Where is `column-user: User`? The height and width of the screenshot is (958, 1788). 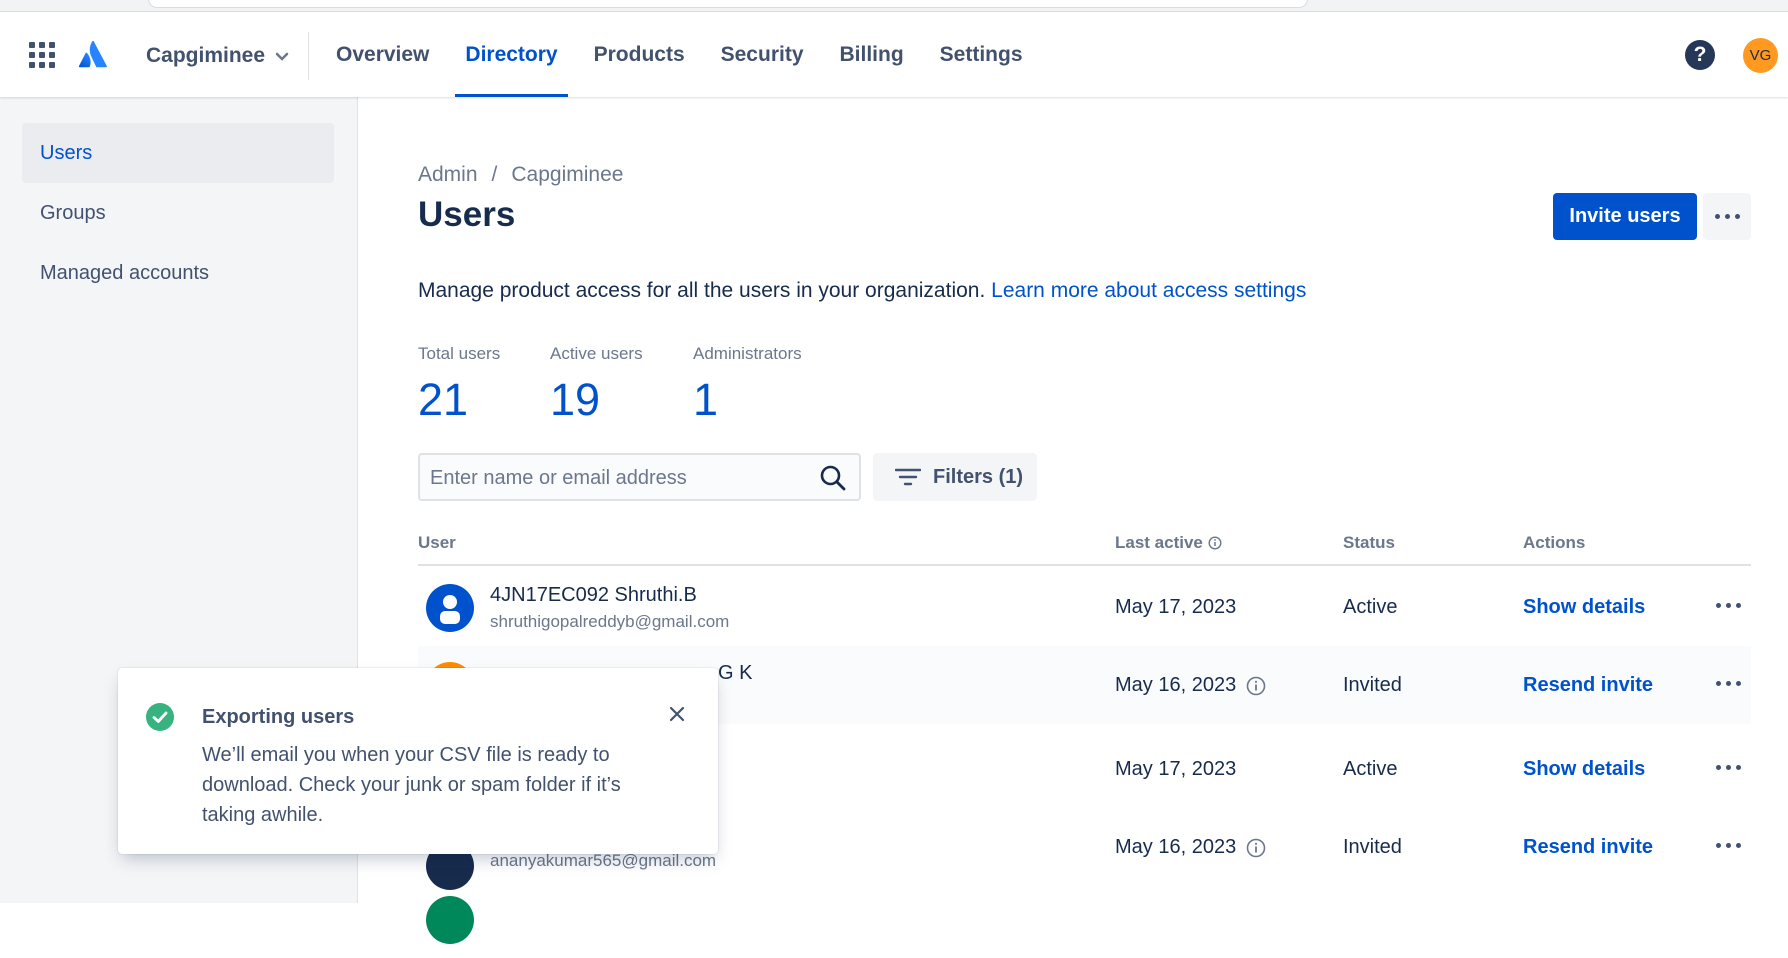
column-user: User is located at coordinates (437, 543).